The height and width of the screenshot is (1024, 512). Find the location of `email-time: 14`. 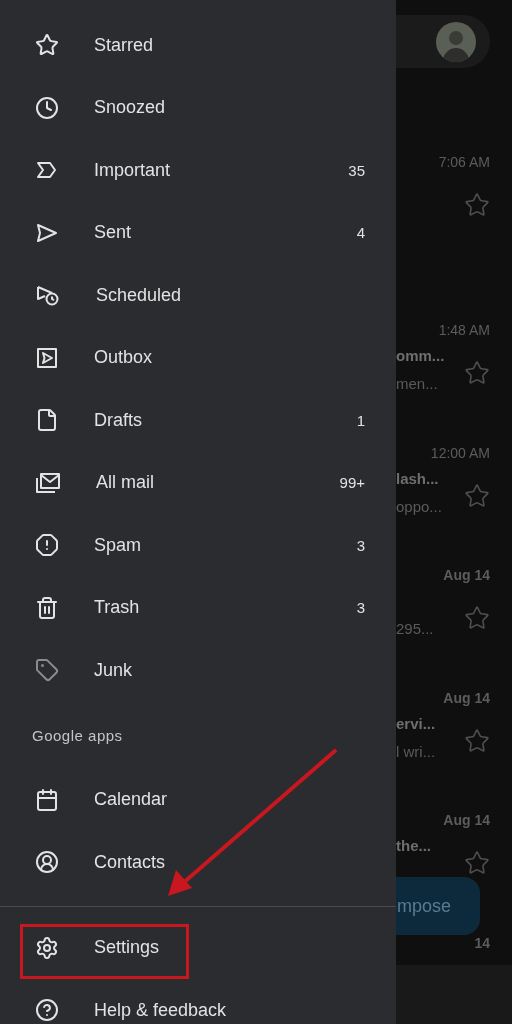

email-time: 14 is located at coordinates (482, 942).